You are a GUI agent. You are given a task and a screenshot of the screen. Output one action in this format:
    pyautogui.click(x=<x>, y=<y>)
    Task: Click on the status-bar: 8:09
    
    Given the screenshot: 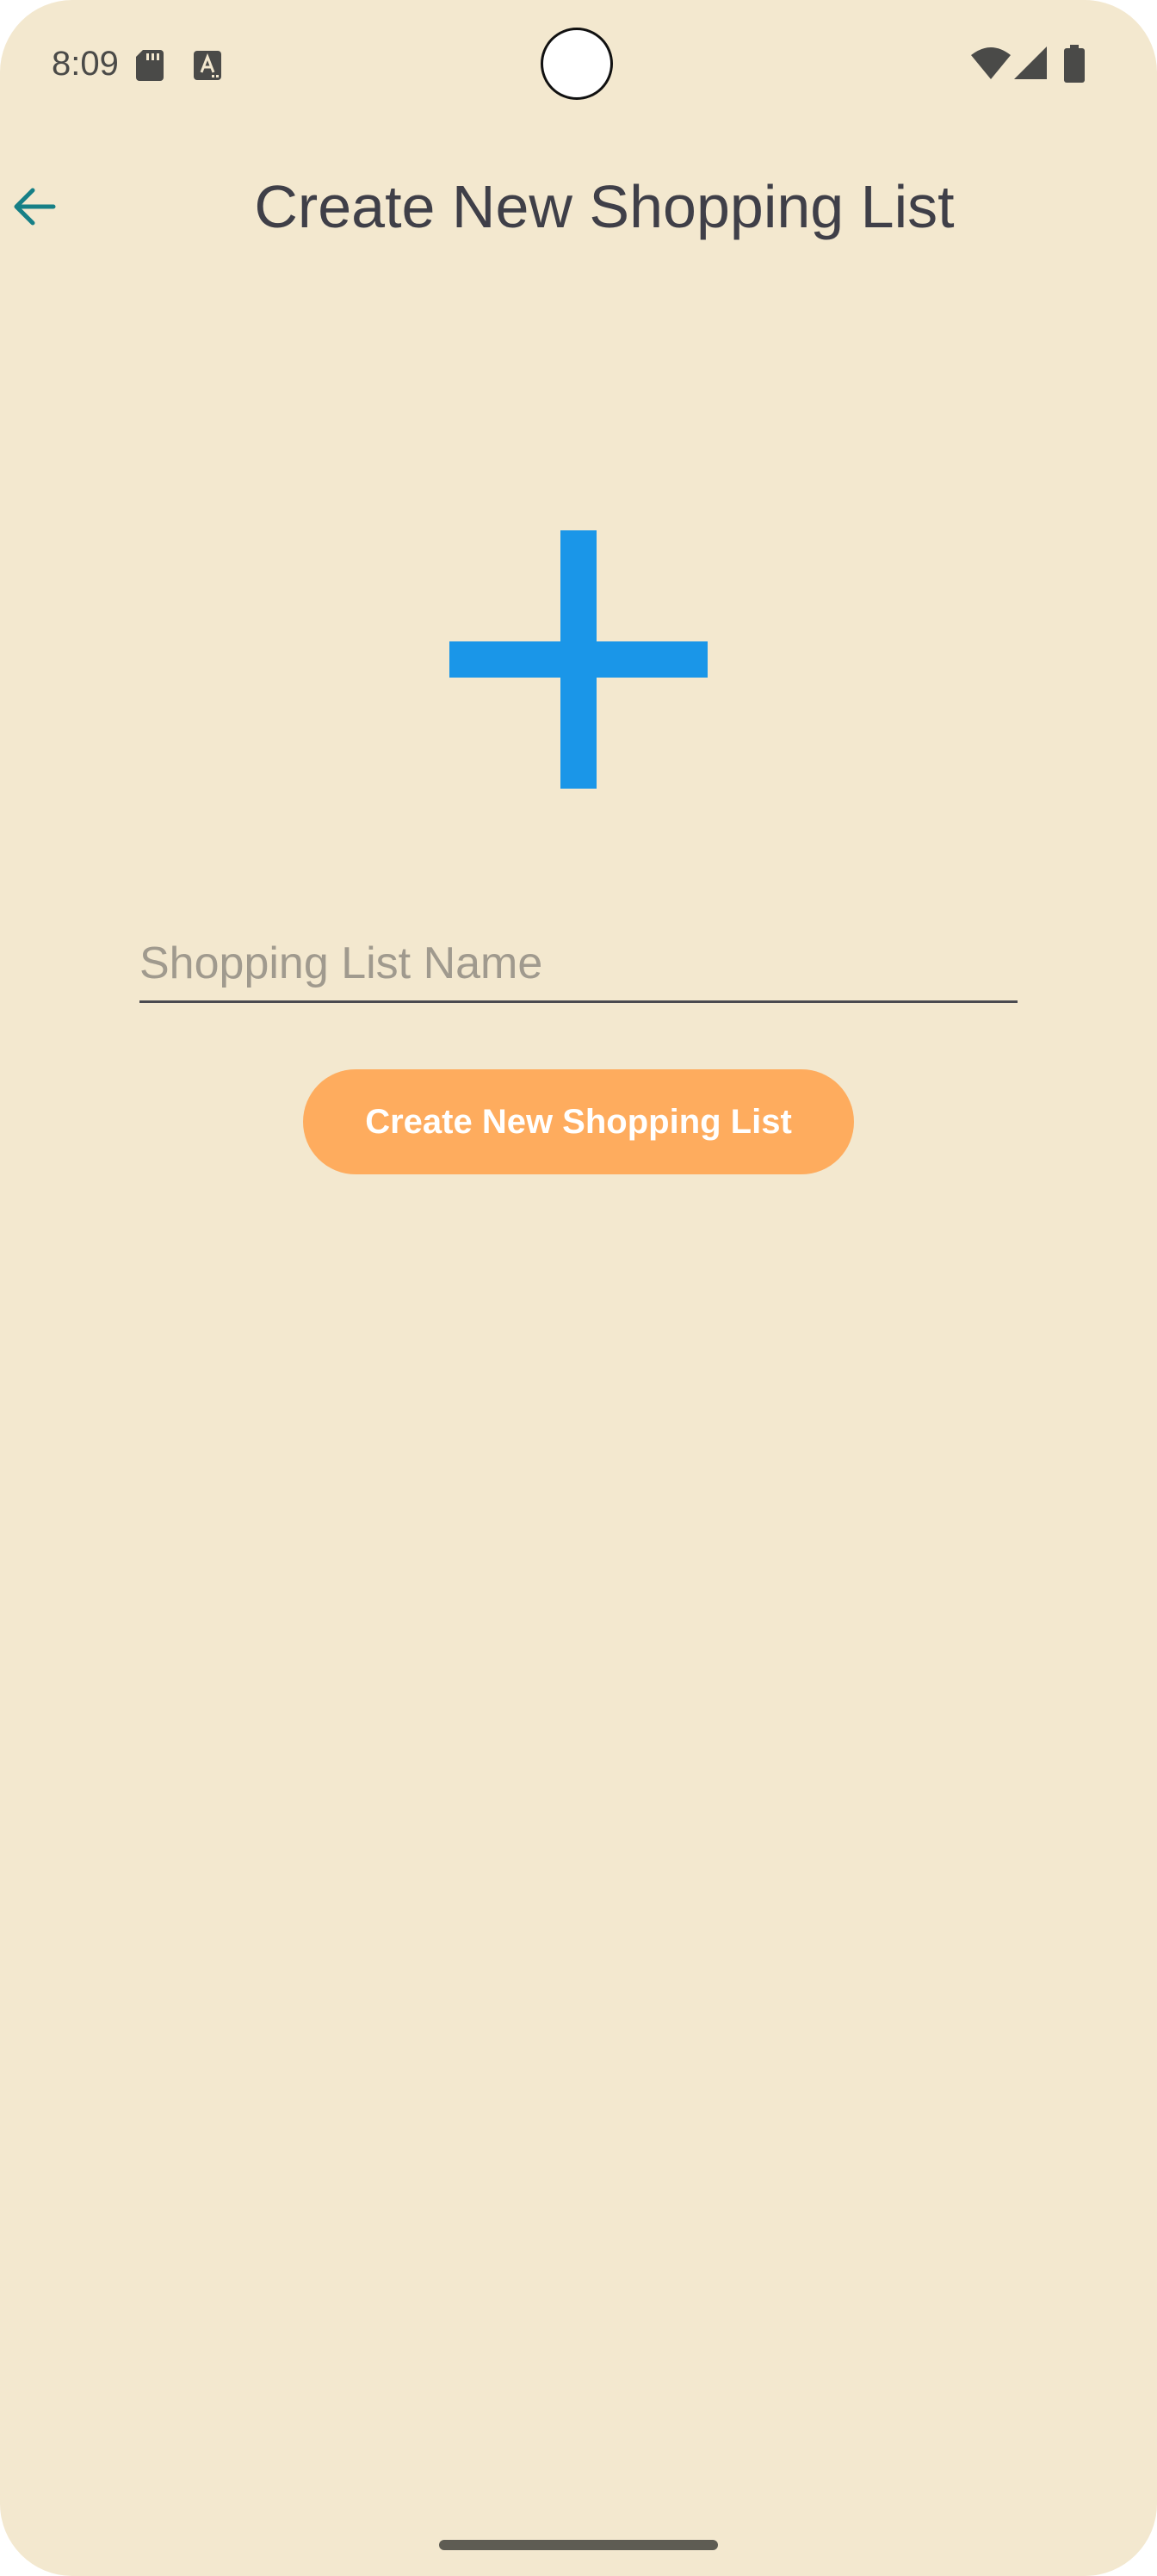 What is the action you would take?
    pyautogui.click(x=579, y=64)
    